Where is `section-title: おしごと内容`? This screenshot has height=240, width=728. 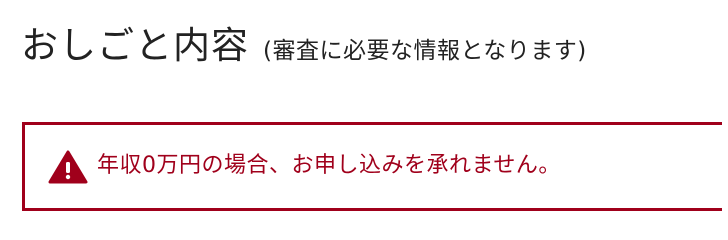 section-title: おしごと内容 is located at coordinates (135, 45).